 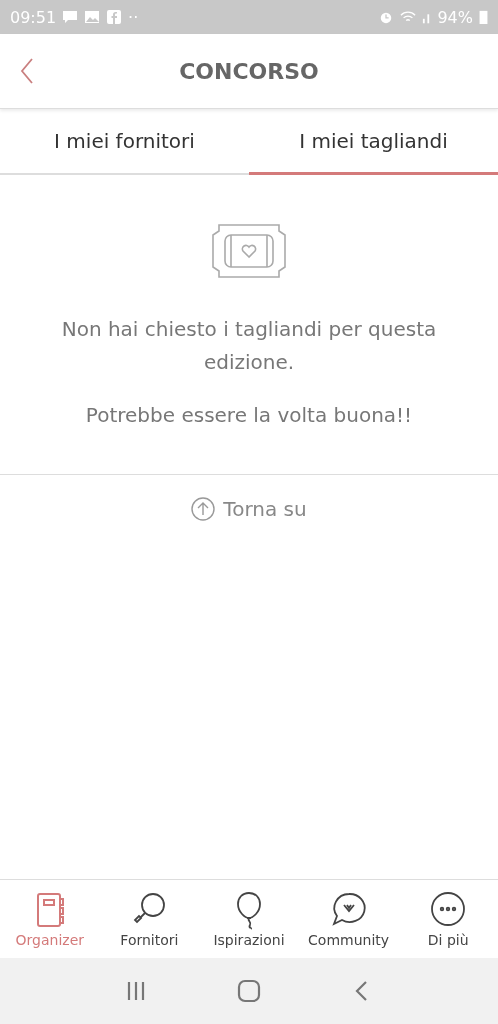 I want to click on back-to-top-link: Torna su, so click(x=249, y=509).